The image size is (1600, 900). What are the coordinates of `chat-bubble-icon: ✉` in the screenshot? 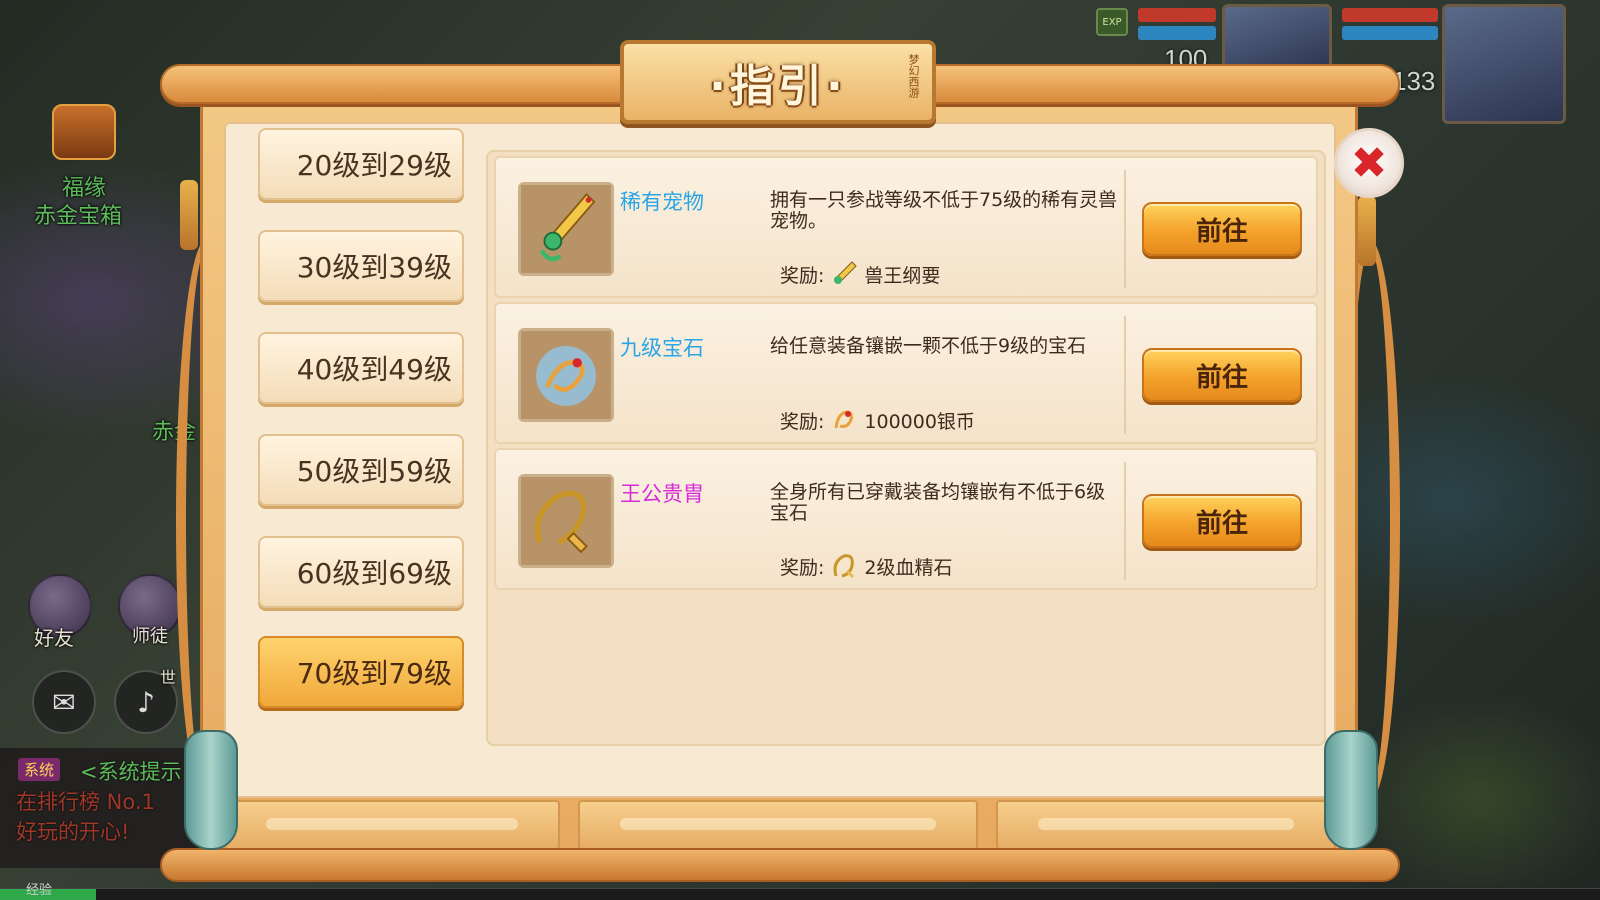 It's located at (64, 702).